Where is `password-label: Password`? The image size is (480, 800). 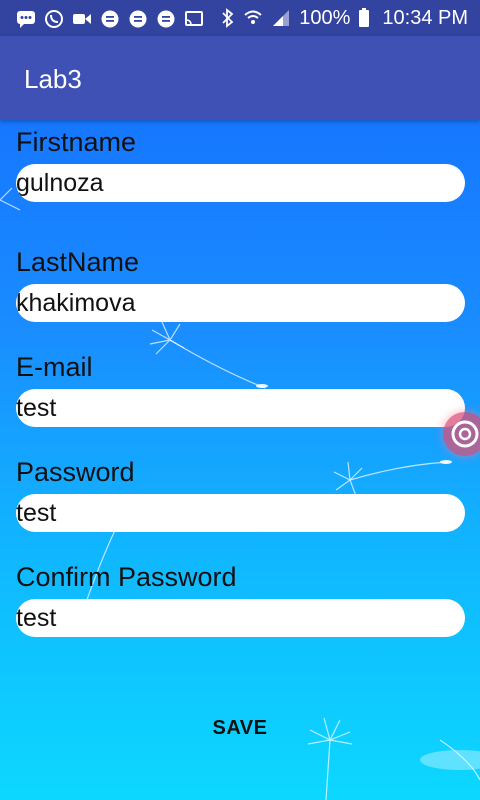
password-label: Password is located at coordinates (75, 472).